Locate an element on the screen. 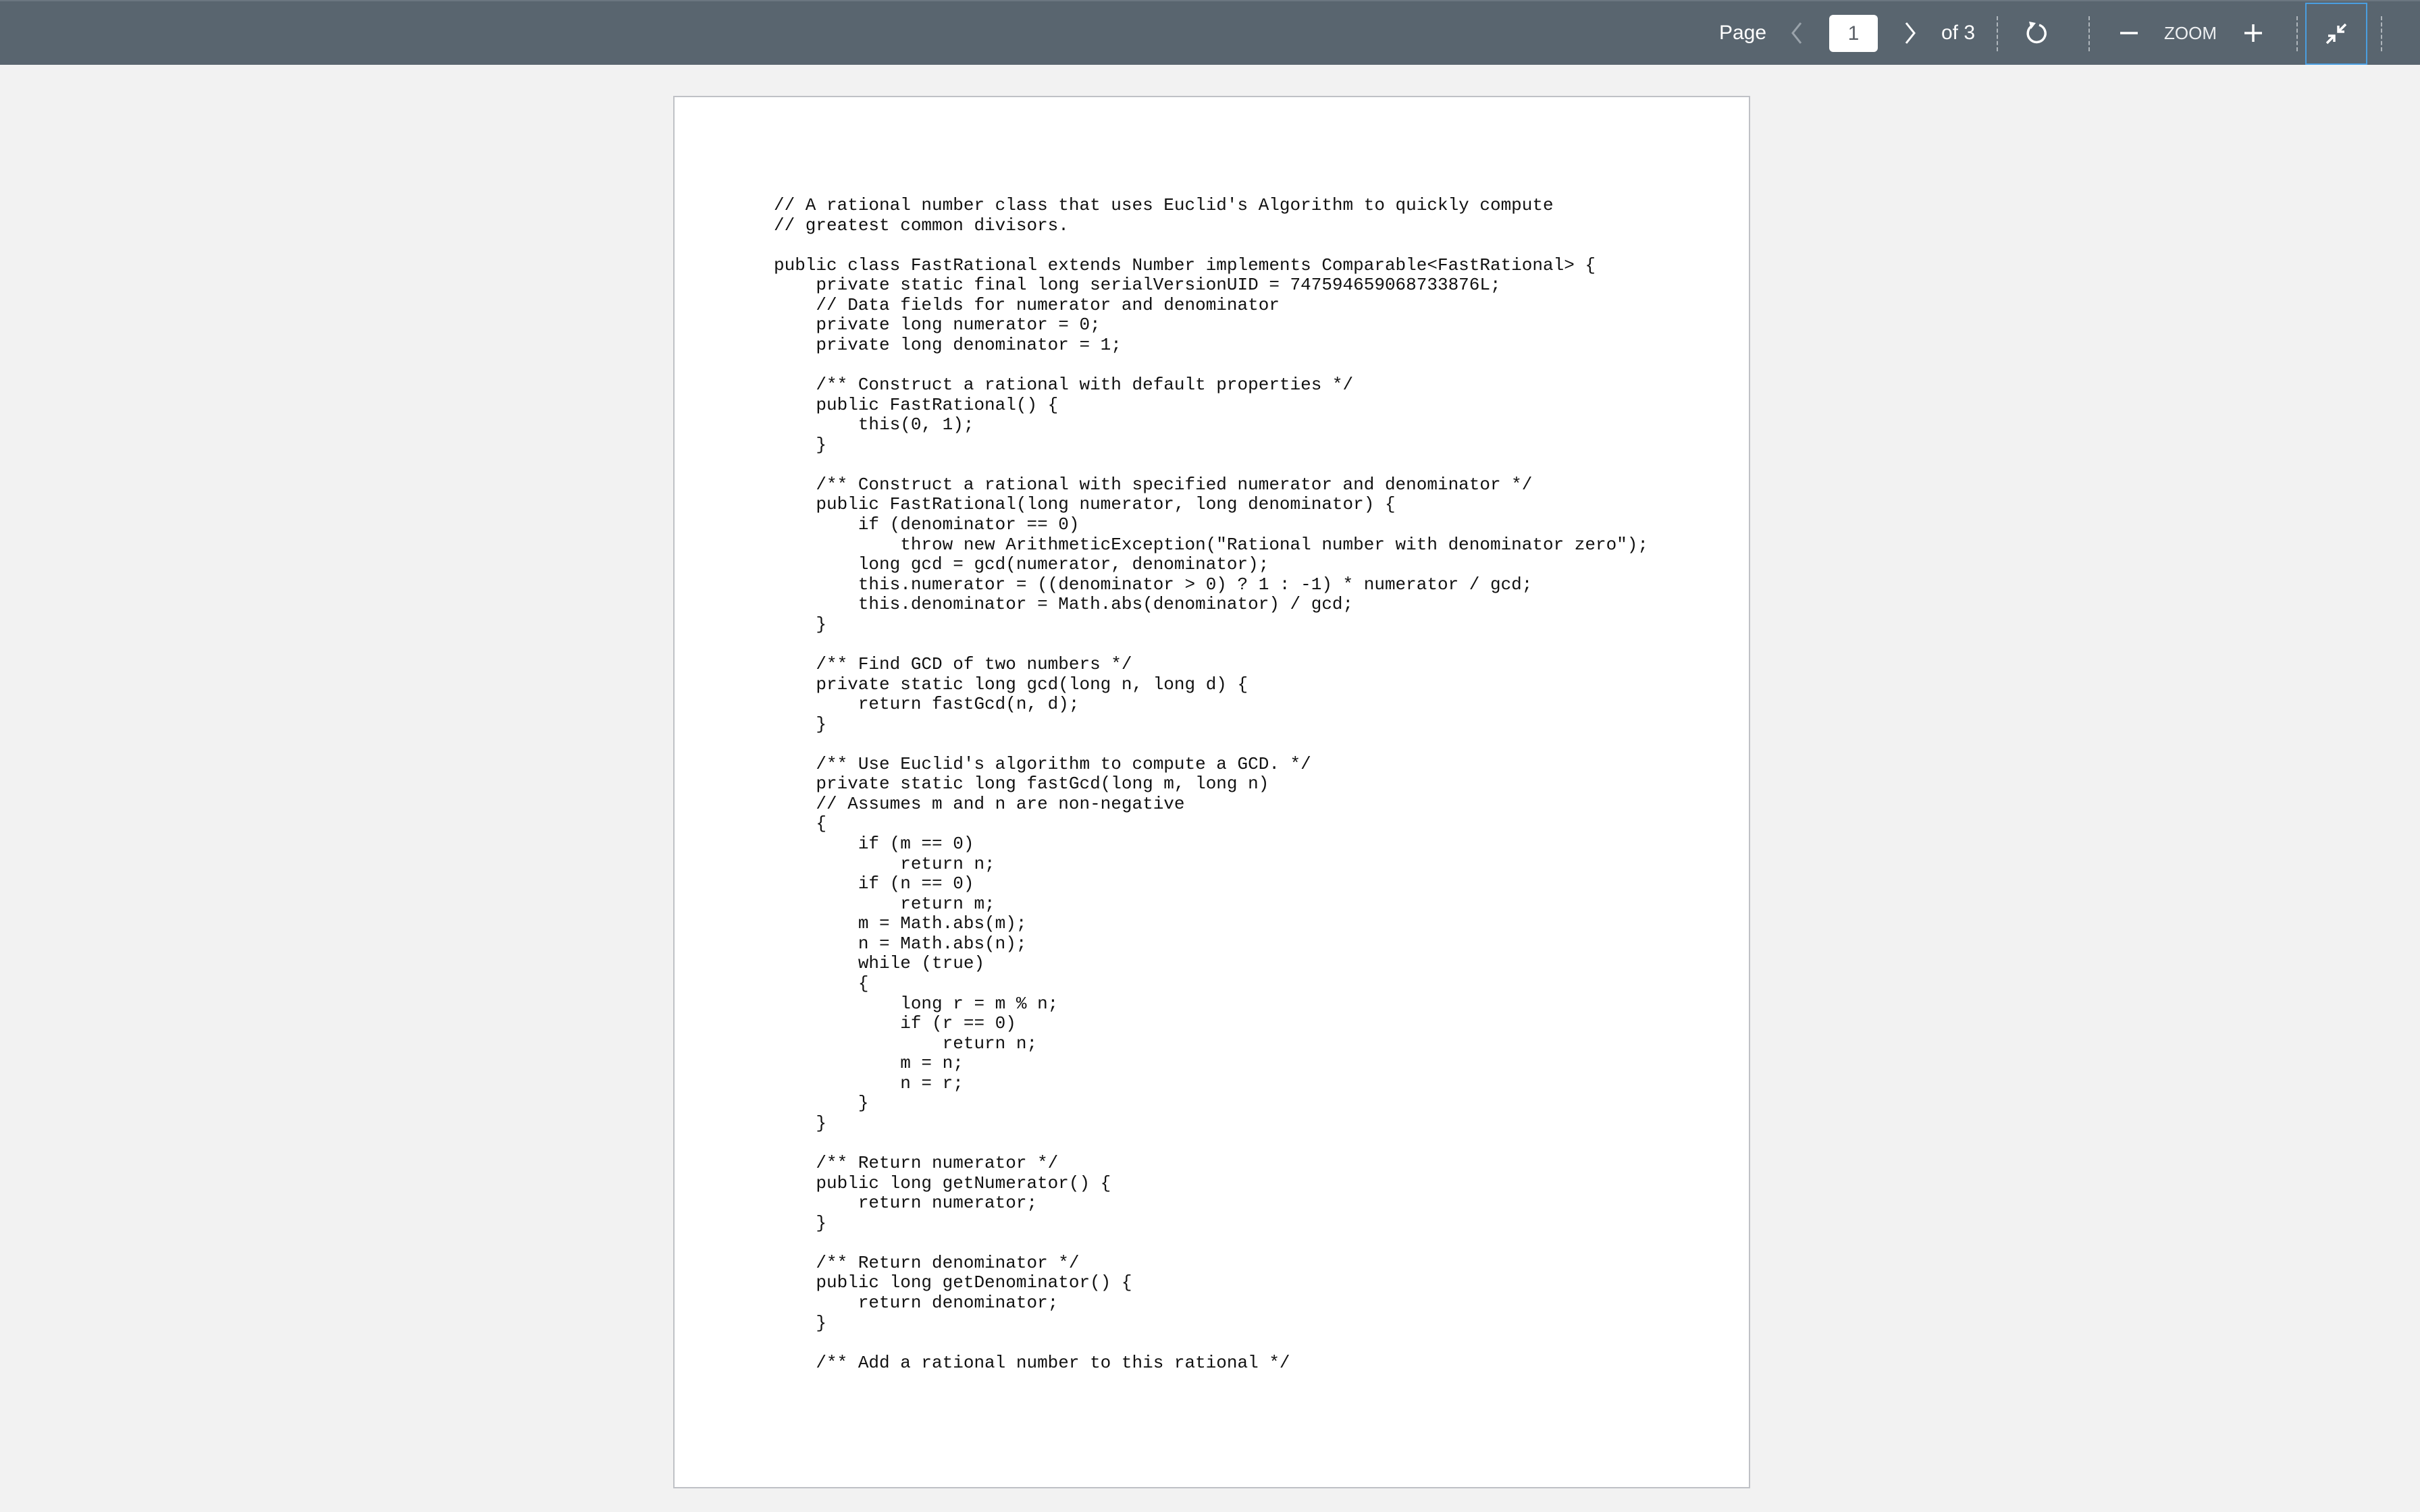 This screenshot has width=2420, height=1512. code-line: private long denominator = 1; is located at coordinates (948, 344).